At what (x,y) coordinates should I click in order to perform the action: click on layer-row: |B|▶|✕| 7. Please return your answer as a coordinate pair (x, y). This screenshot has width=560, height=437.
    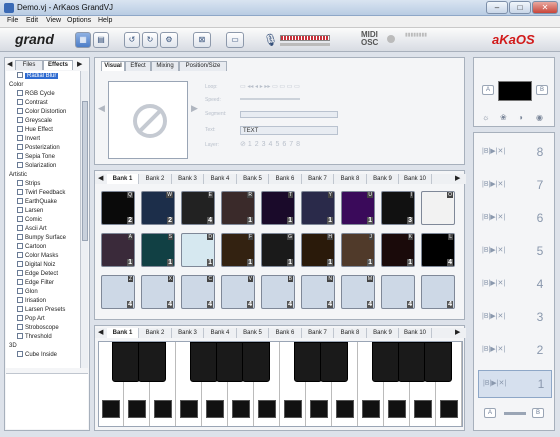
    Looking at the image, I should click on (515, 186).